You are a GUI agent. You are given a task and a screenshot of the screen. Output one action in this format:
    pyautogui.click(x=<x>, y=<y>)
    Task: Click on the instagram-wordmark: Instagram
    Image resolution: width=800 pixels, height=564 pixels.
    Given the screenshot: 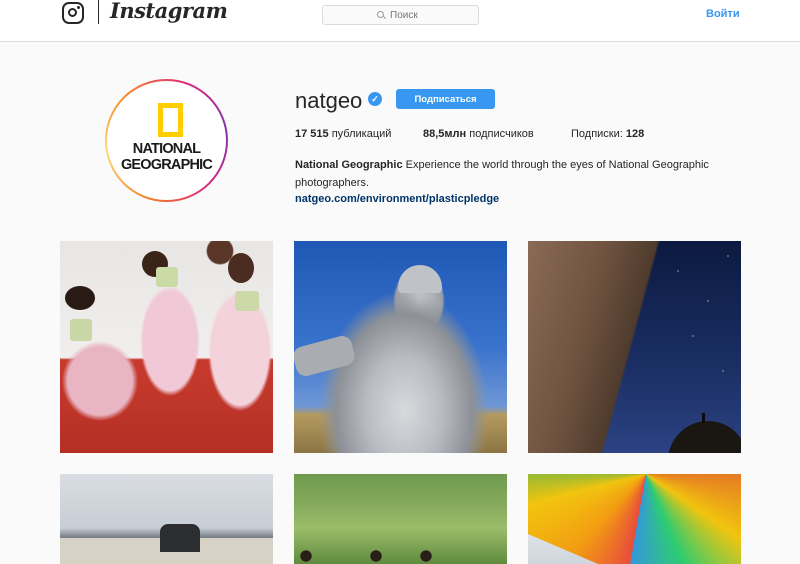 What is the action you would take?
    pyautogui.click(x=169, y=11)
    